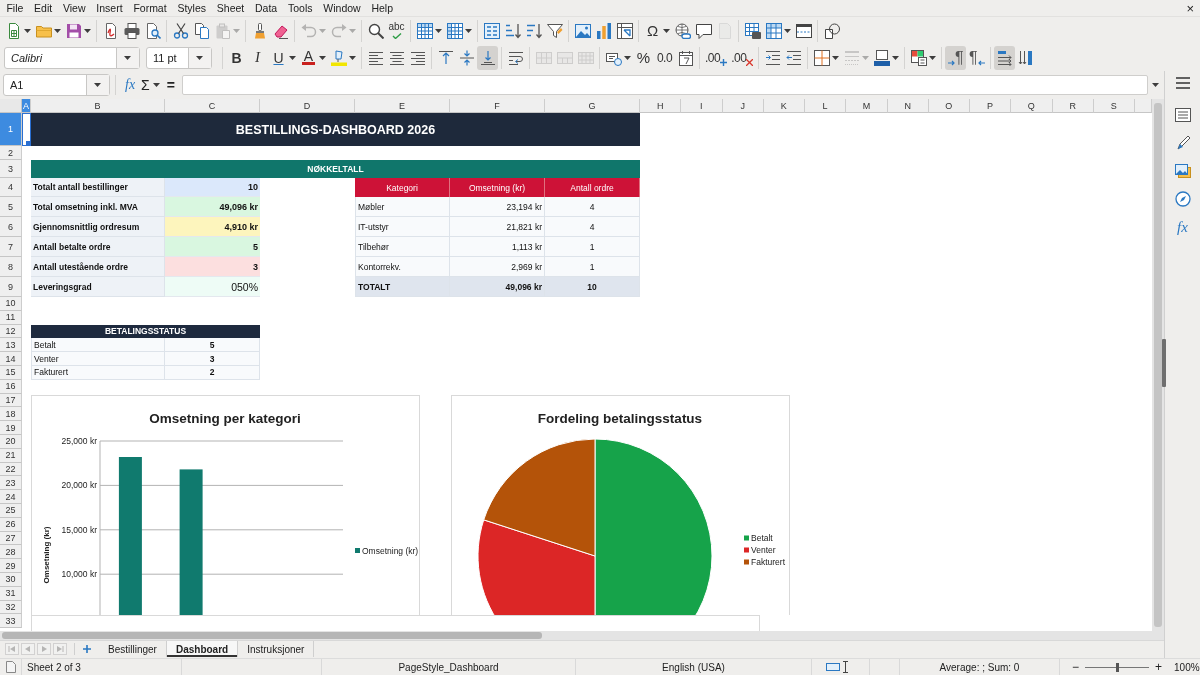 This screenshot has width=1200, height=675. I want to click on column-header: O, so click(949, 106).